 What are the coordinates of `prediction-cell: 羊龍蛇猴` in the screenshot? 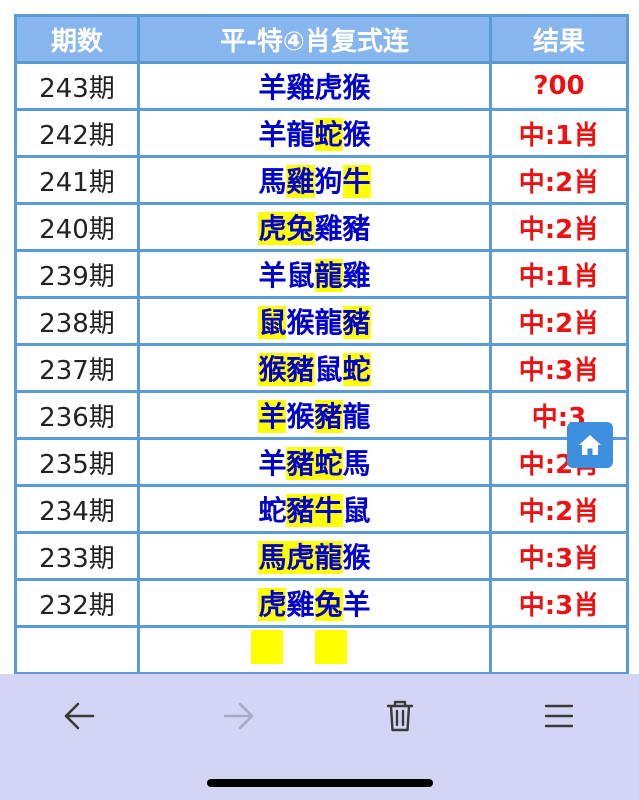 It's located at (314, 133).